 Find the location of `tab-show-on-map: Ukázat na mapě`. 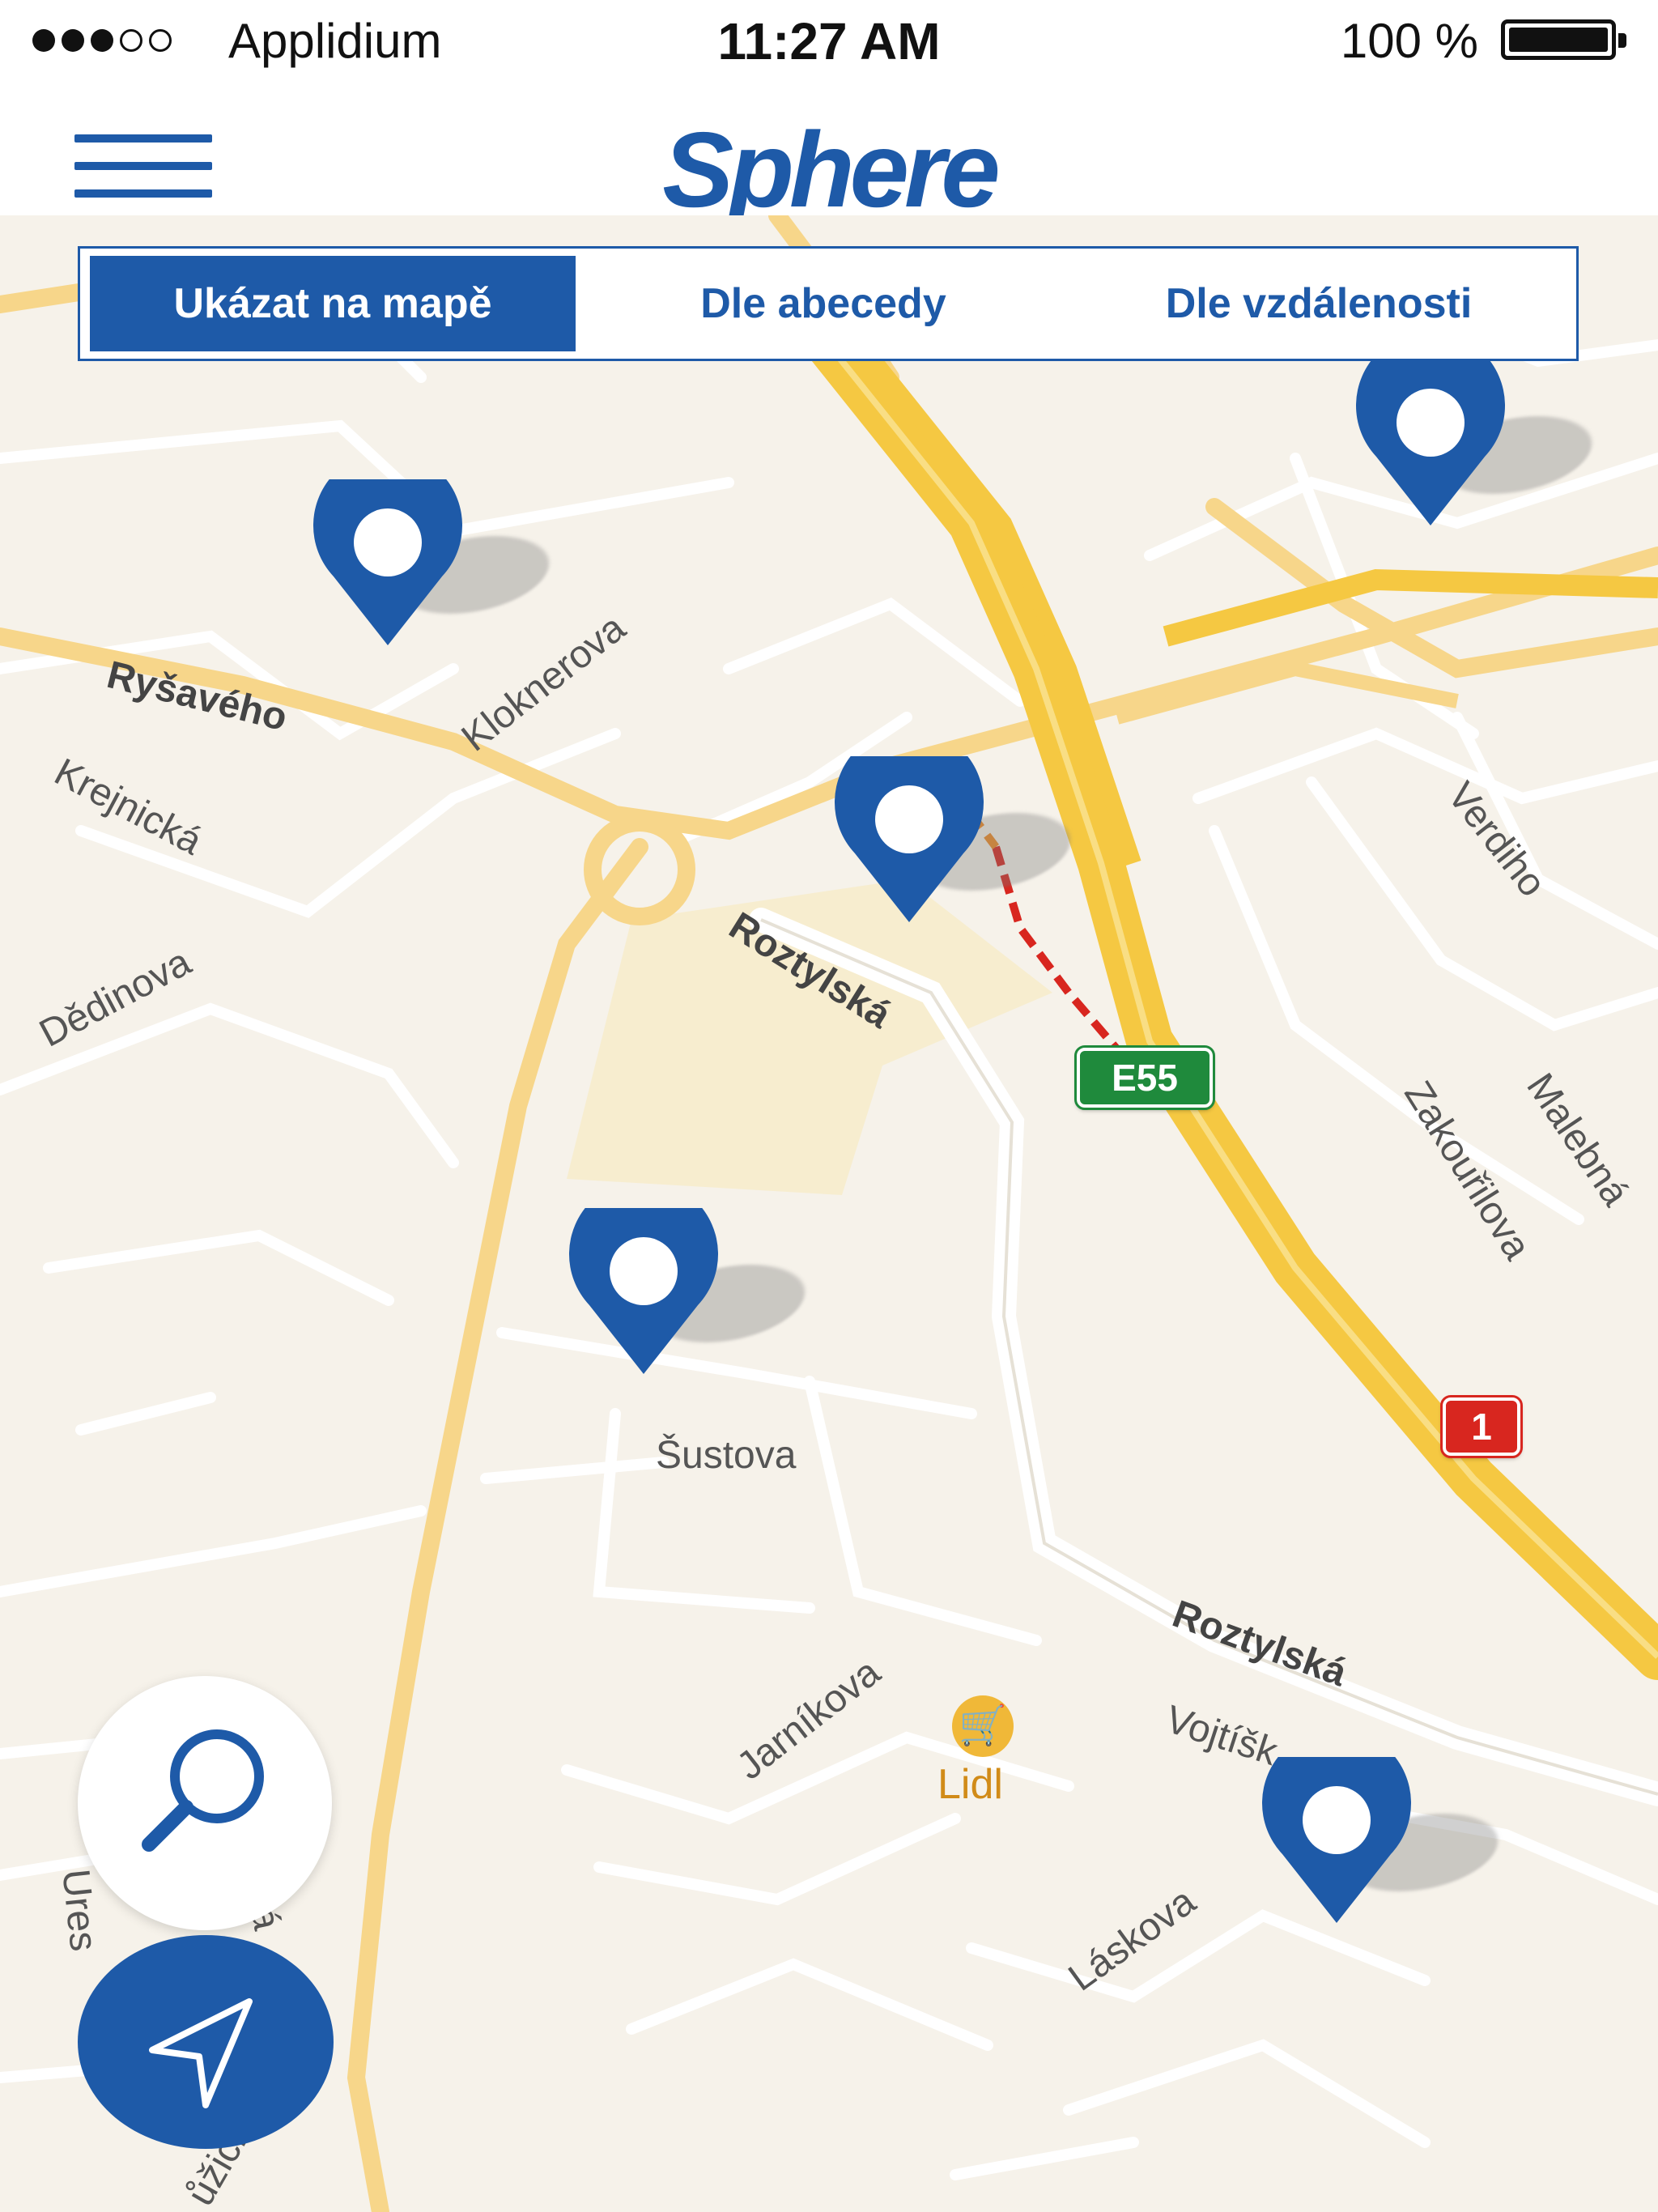

tab-show-on-map: Ukázat na mapě is located at coordinates (333, 303).